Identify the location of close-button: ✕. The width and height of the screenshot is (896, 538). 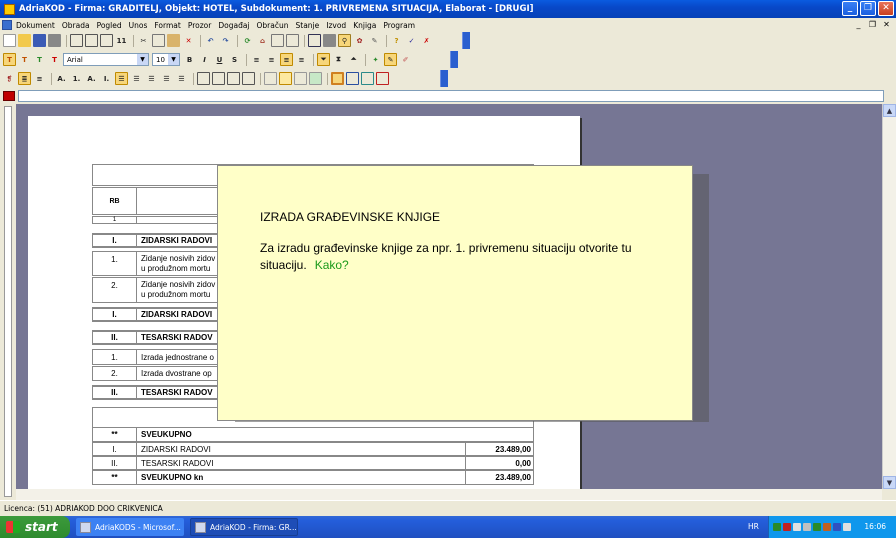
(886, 8).